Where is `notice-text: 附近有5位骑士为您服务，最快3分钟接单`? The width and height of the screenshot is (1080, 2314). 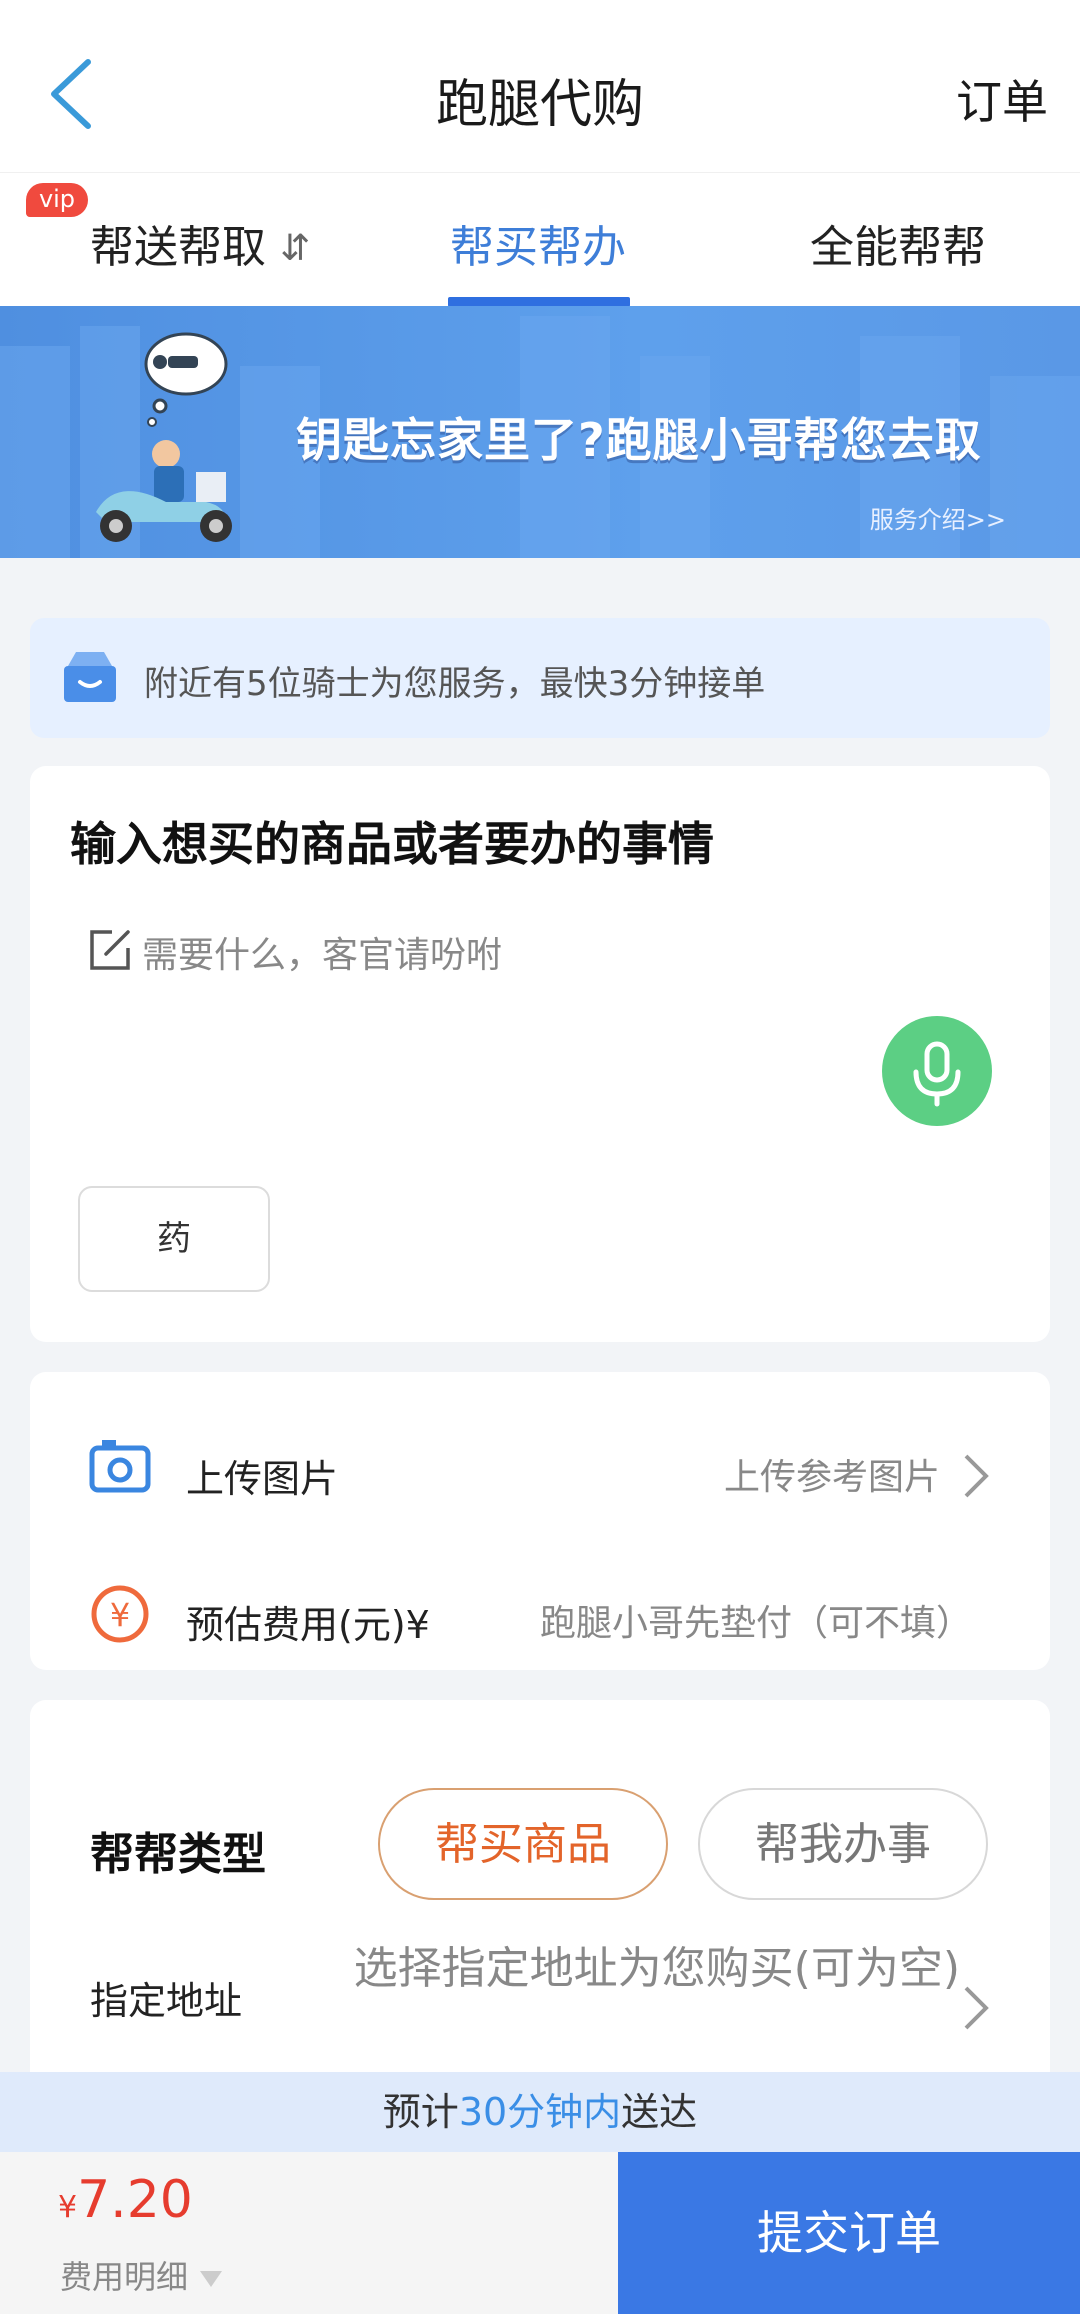
notice-text: 附近有5位骑士为您服务，最快3分钟接单 is located at coordinates (455, 684).